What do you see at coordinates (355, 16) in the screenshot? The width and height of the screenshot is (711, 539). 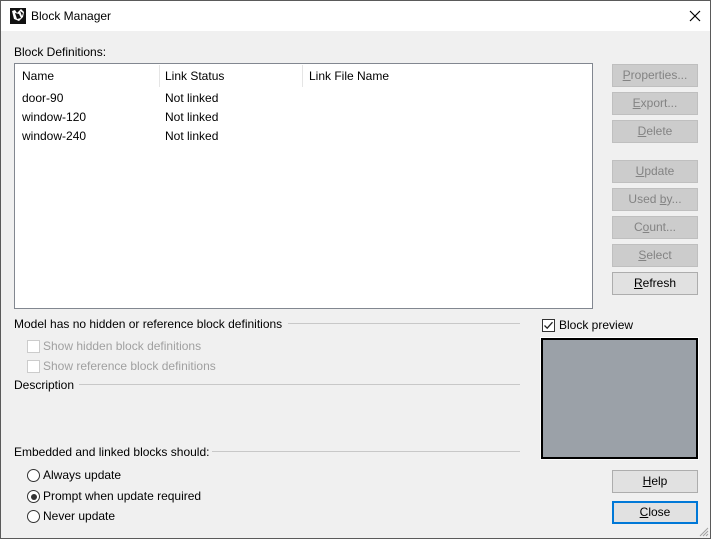 I see `title-bar: Block Manager` at bounding box center [355, 16].